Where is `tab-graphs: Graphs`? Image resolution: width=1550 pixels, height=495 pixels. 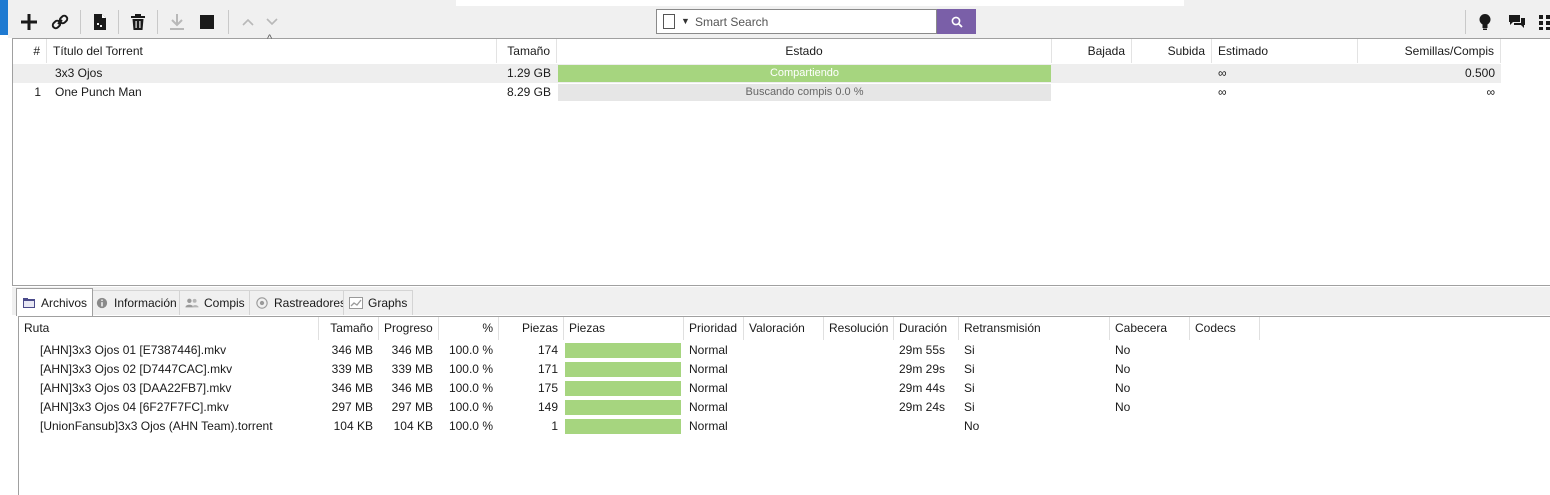
tab-graphs: Graphs is located at coordinates (378, 302).